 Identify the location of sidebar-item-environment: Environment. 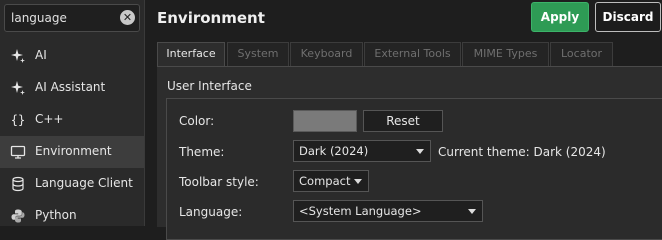
(72, 152).